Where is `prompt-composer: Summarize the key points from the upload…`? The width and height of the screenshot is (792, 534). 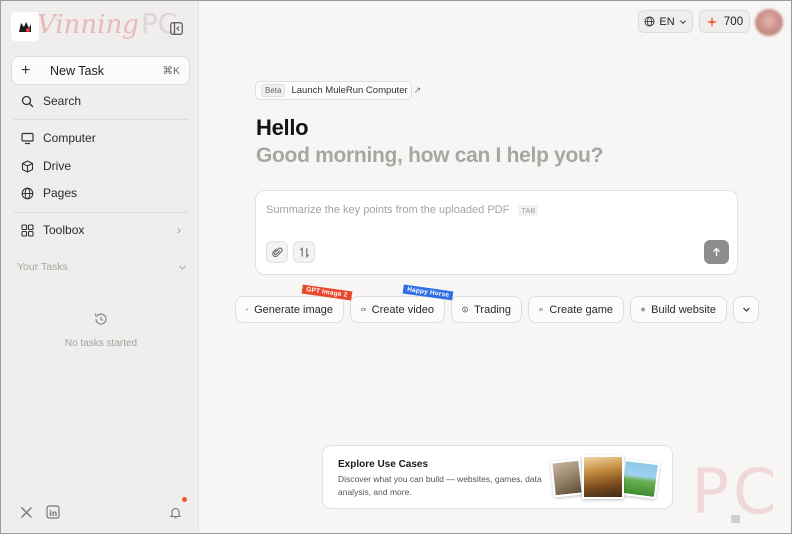 prompt-composer: Summarize the key points from the upload… is located at coordinates (496, 232).